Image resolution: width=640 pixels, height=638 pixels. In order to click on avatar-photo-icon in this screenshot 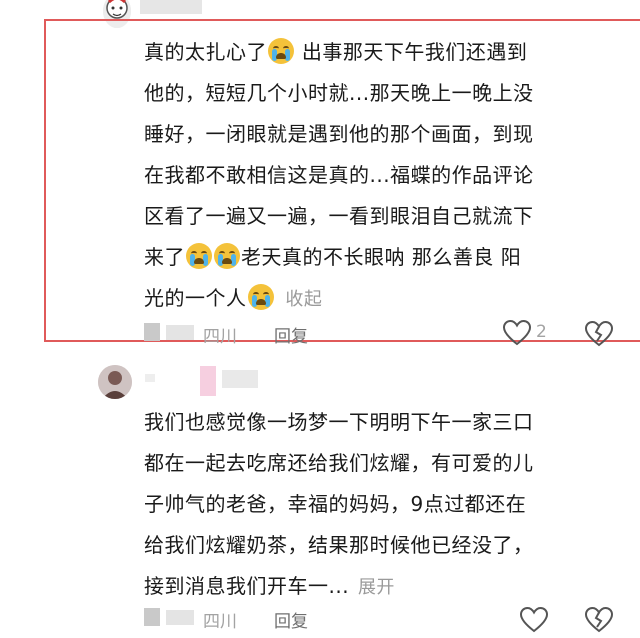, I will do `click(115, 382)`.